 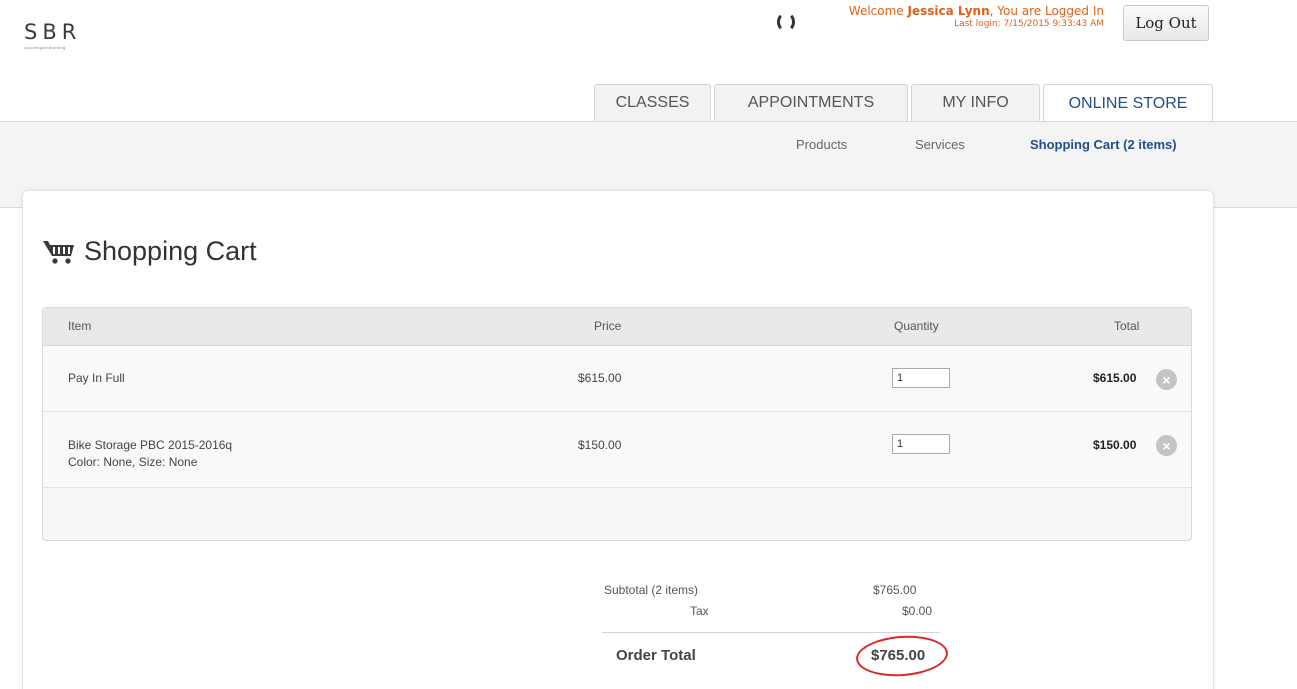 I want to click on tab-online-store: ONLINE STORE, so click(x=1128, y=103).